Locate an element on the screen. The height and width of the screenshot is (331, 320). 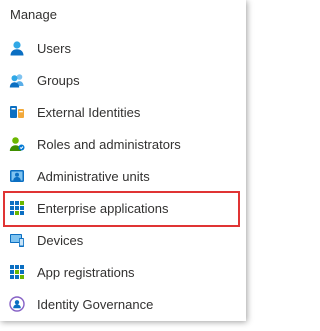
nav-item-label: Devices is located at coordinates (60, 240).